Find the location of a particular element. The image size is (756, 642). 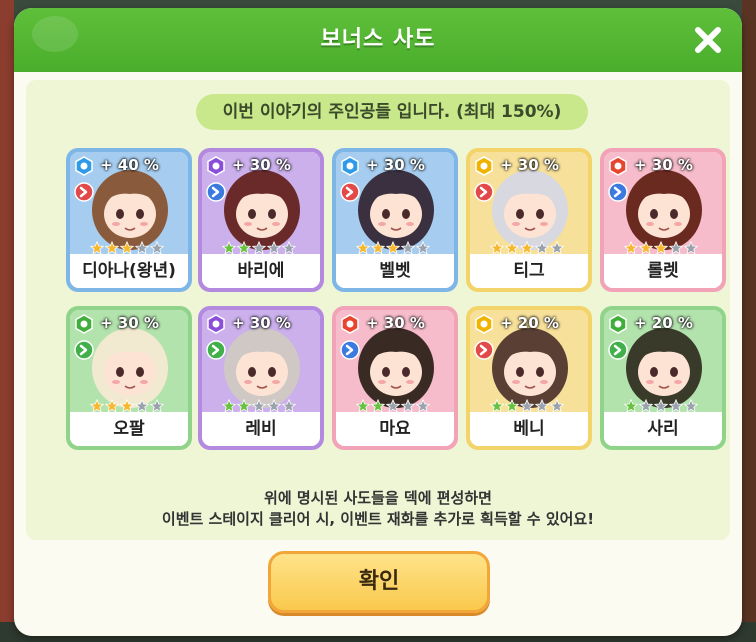

character-card: + 30 % 롤렛 is located at coordinates (663, 220).